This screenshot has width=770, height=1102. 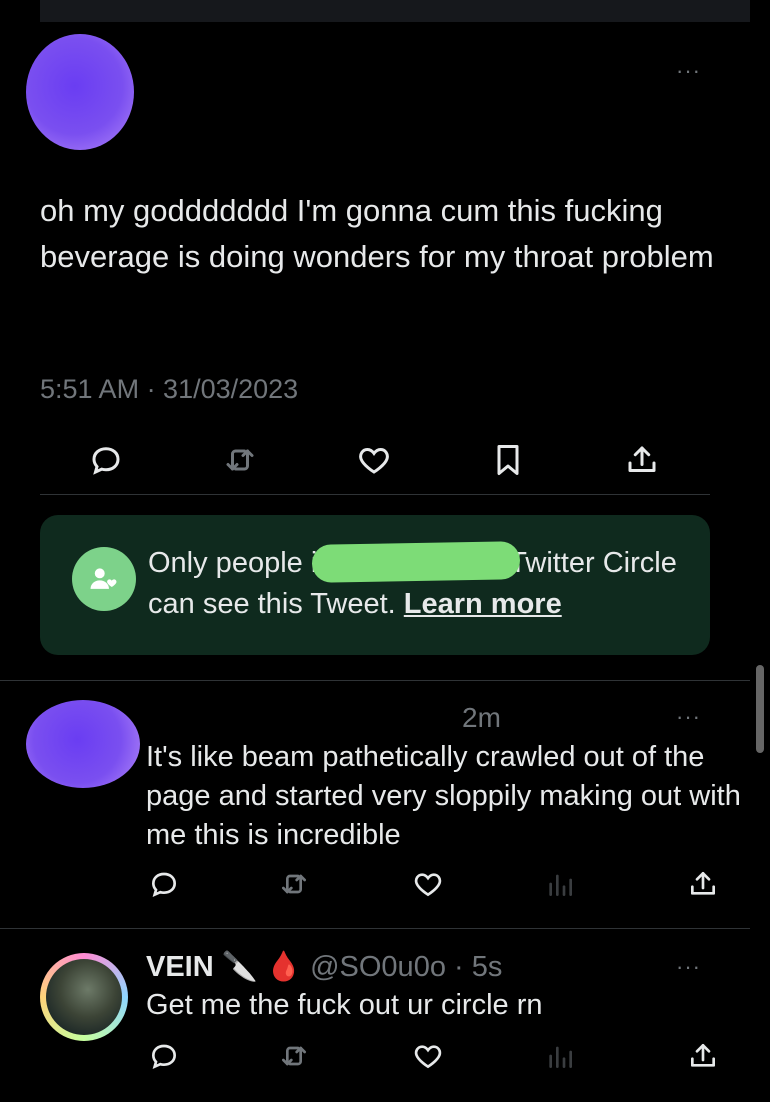 I want to click on bookmark-icon, so click(x=508, y=460).